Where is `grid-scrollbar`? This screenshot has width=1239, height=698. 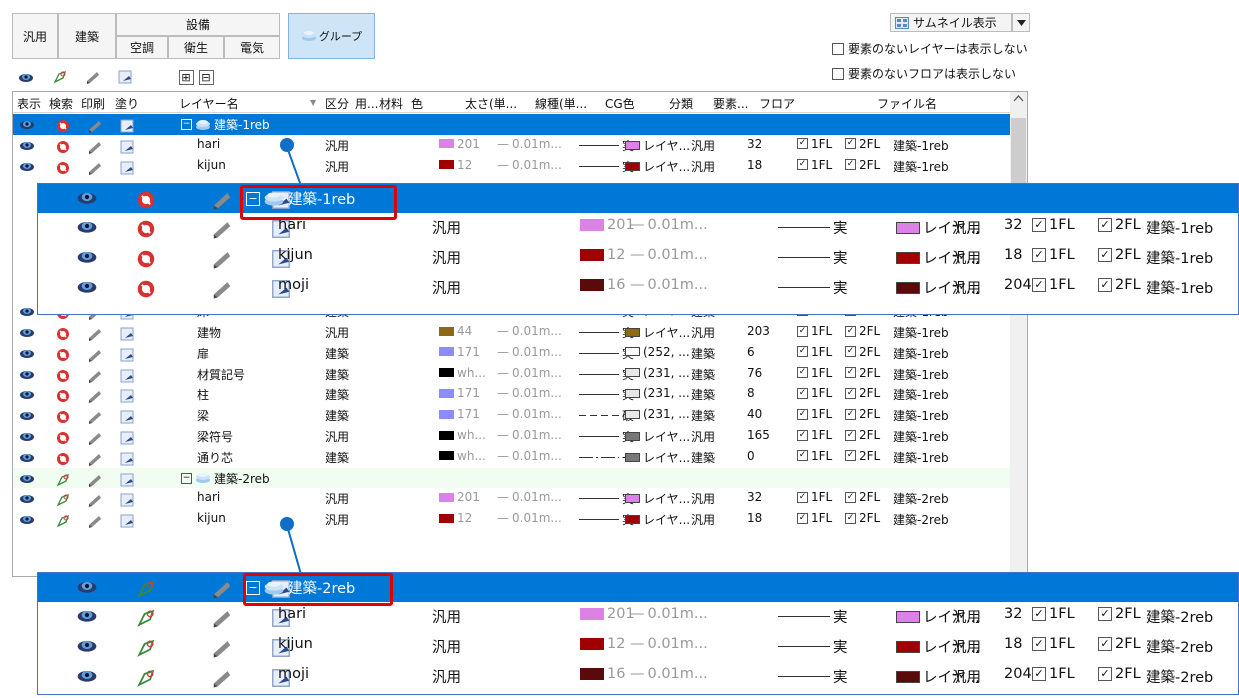
grid-scrollbar is located at coordinates (1018, 334).